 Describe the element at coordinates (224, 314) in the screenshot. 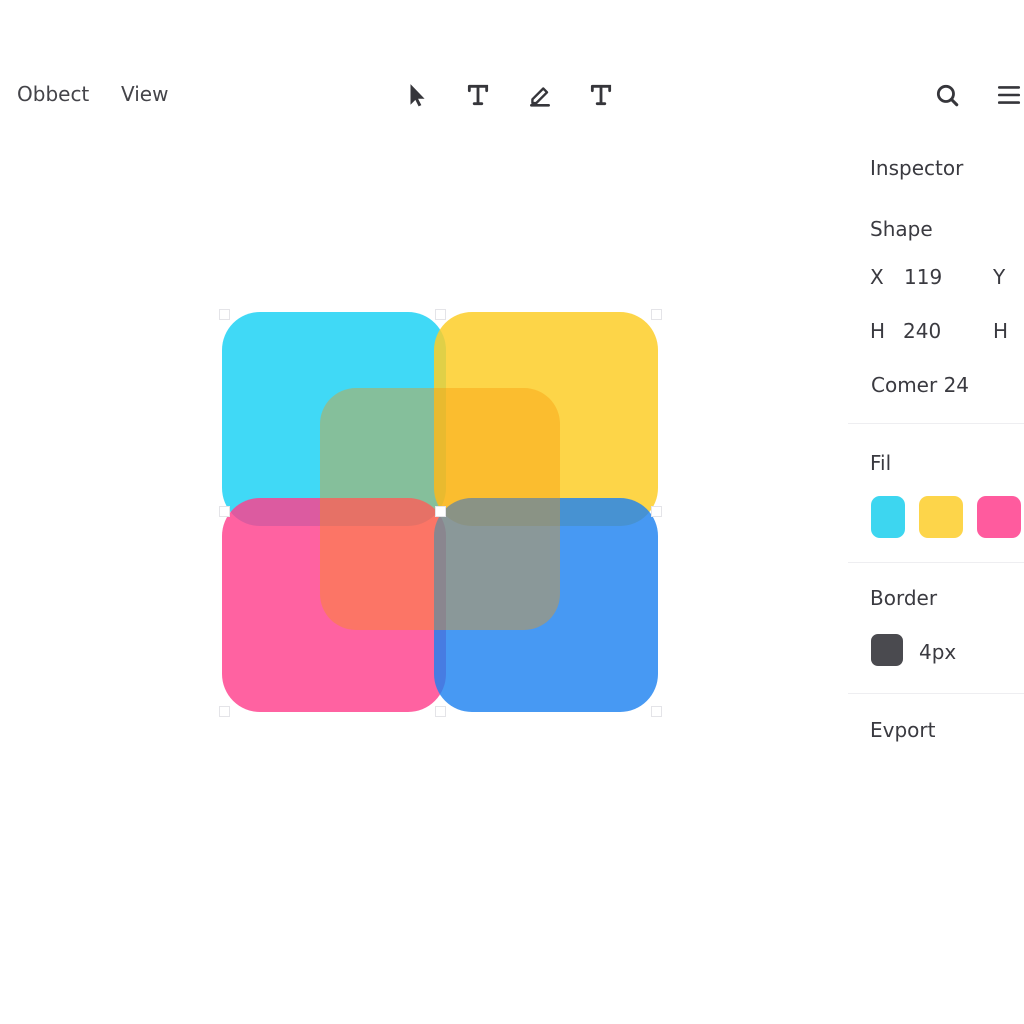

I see `selection-handle-top-left` at that location.